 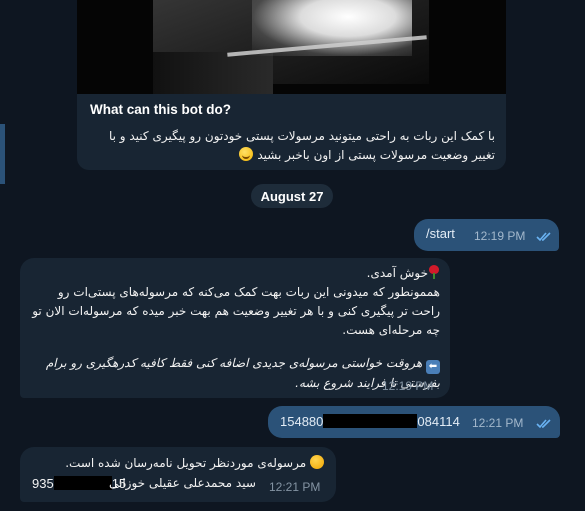 I want to click on date-separator: August 27, so click(x=292, y=196).